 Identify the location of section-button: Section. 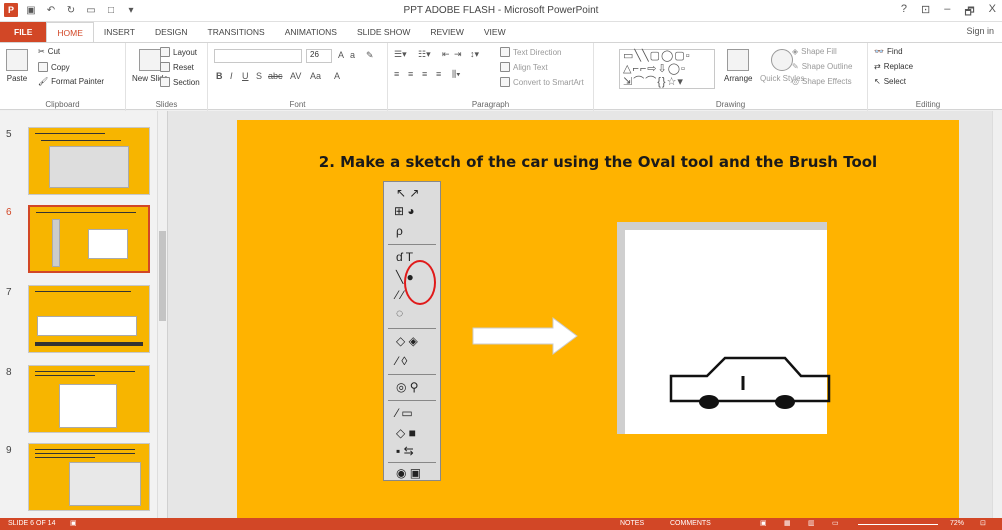
(180, 82).